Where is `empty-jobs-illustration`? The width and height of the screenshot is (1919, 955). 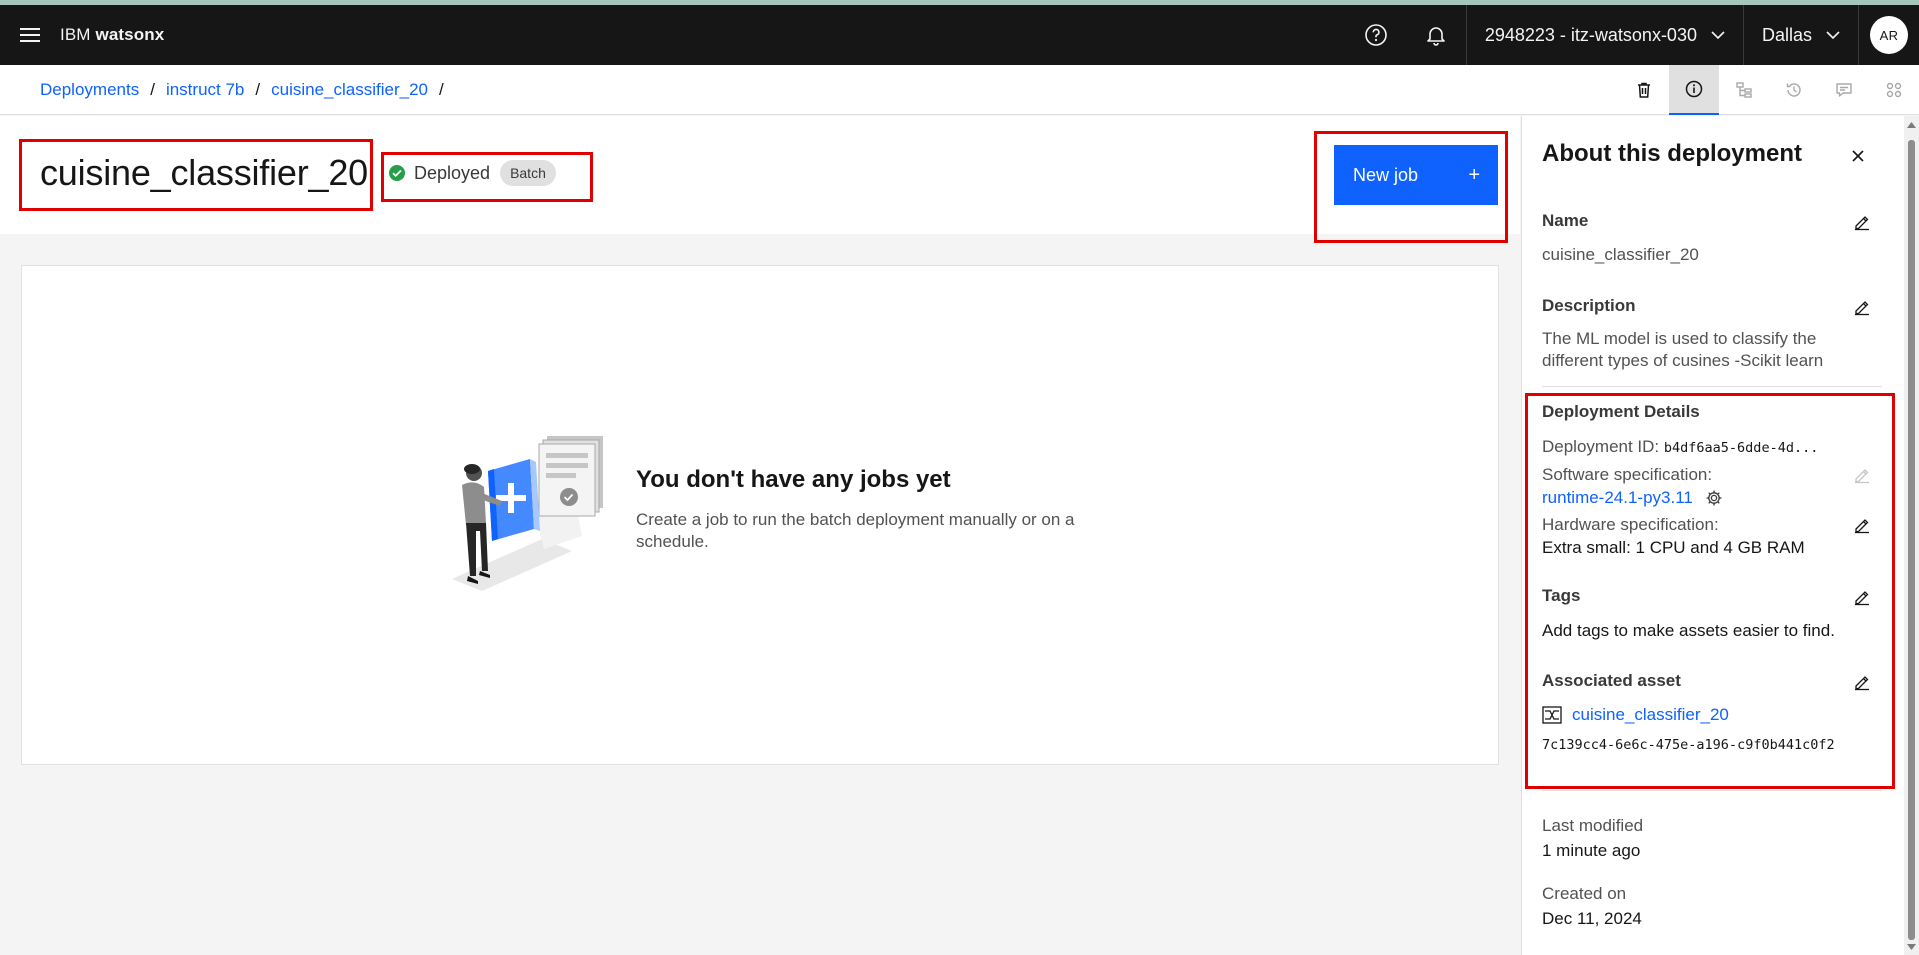
empty-jobs-illustration is located at coordinates (527, 513).